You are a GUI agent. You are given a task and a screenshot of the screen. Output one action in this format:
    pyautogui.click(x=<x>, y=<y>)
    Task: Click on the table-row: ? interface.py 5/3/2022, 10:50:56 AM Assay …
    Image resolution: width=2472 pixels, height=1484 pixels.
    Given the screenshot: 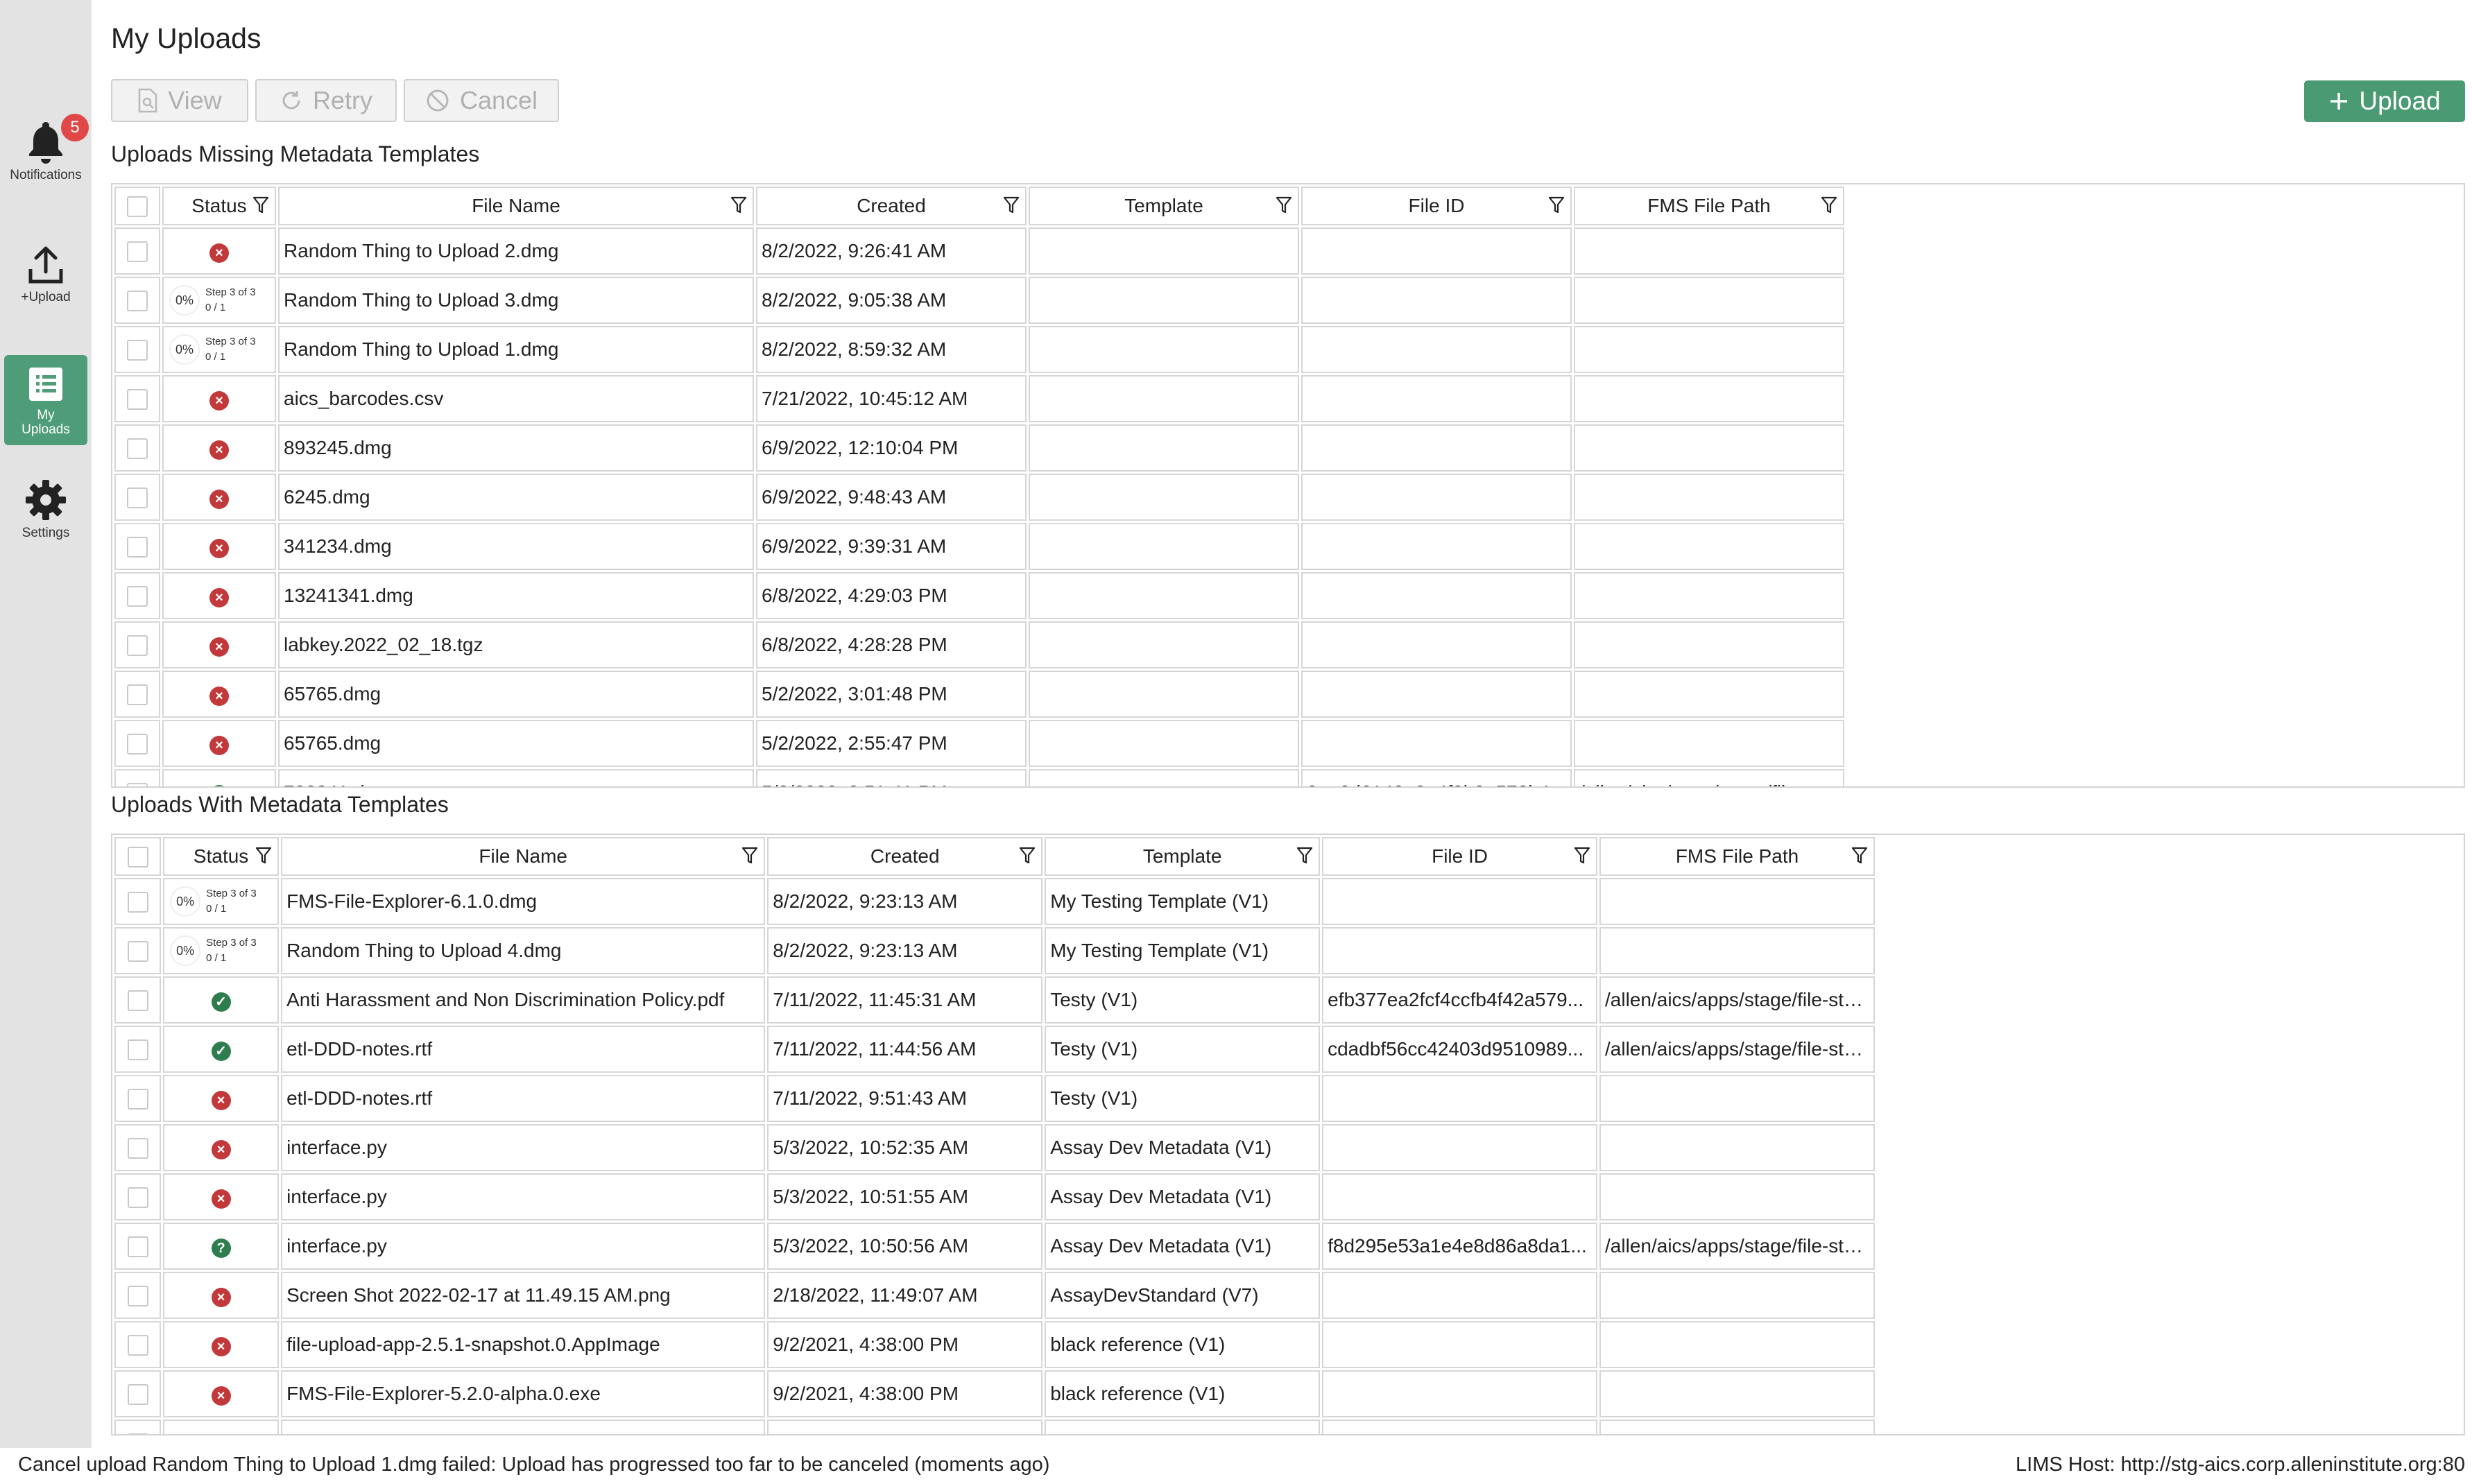 What is the action you would take?
    pyautogui.click(x=994, y=1246)
    